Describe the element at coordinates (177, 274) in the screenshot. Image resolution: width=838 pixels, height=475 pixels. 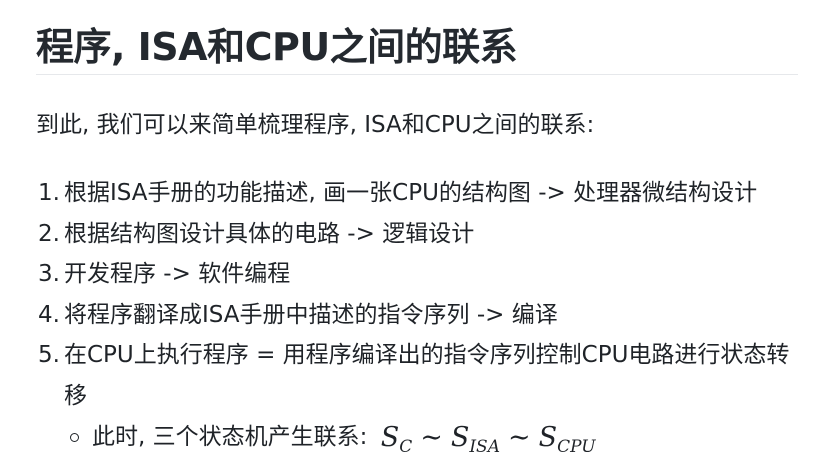
I see `list-item-text: 开发程序 -> 软件编程` at that location.